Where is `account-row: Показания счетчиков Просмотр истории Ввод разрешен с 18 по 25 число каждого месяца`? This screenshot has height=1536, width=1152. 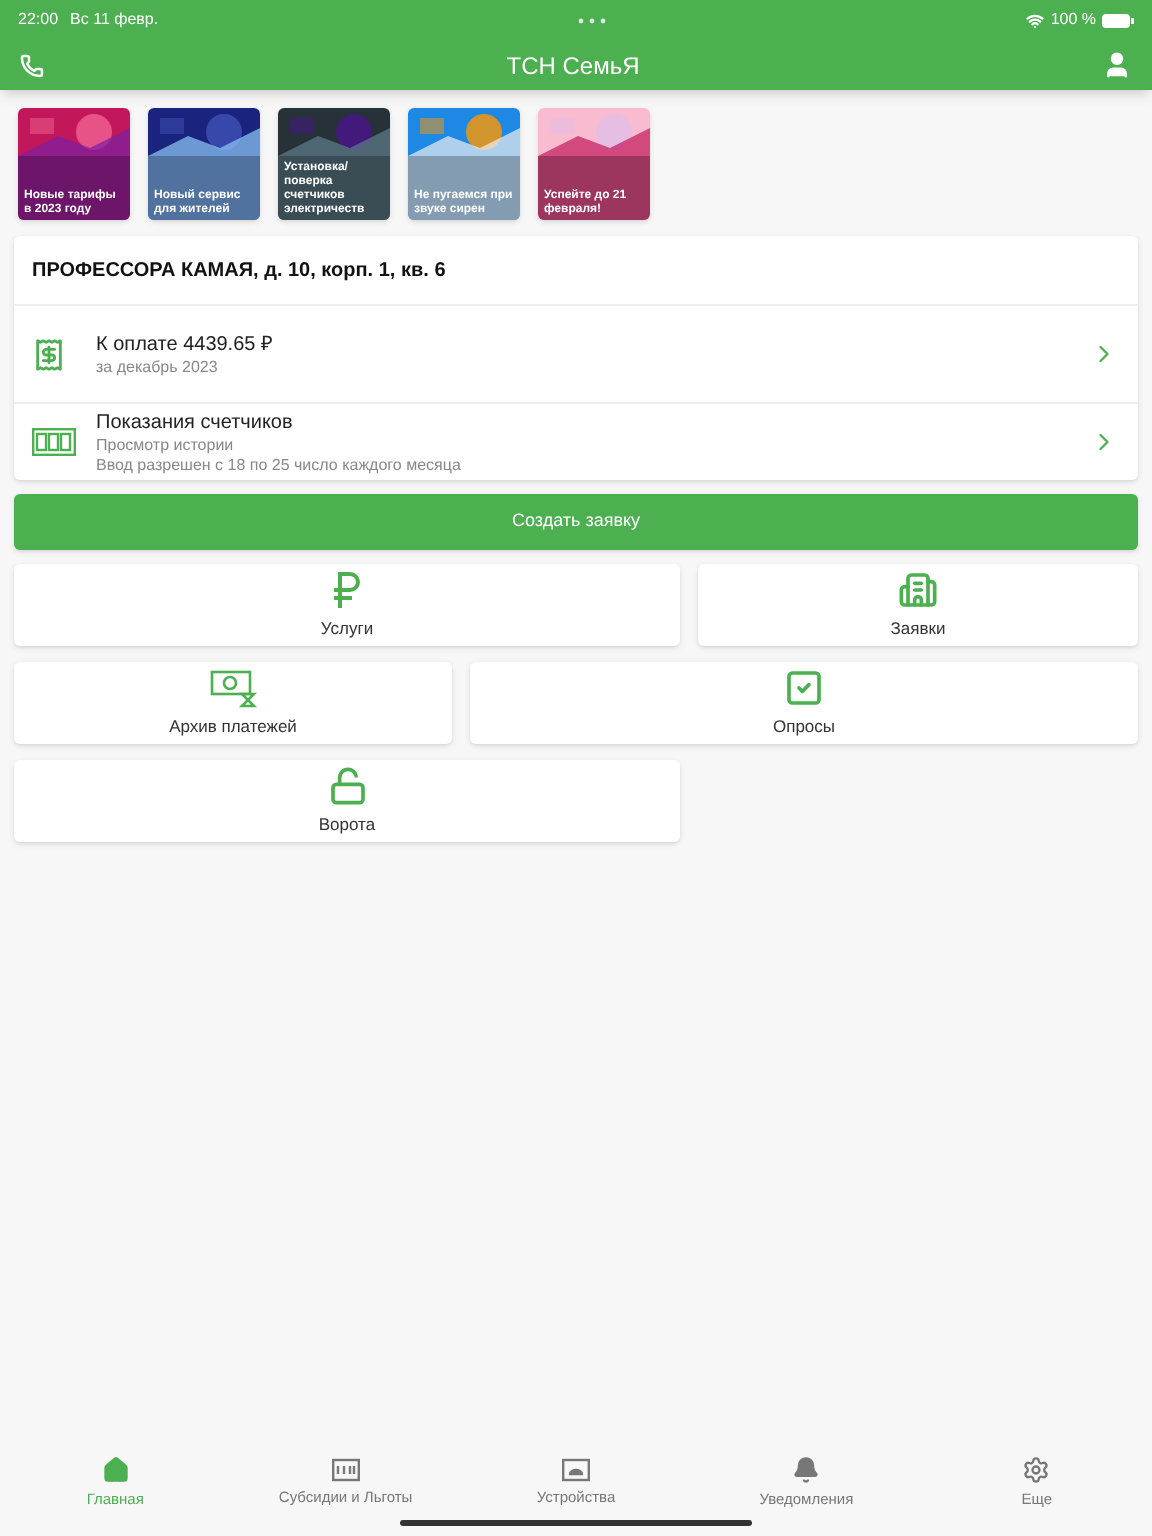
account-row: Показания счетчиков Просмотр истории Ввод разрешен с 18 по 25 число каждого месяца is located at coordinates (576, 441).